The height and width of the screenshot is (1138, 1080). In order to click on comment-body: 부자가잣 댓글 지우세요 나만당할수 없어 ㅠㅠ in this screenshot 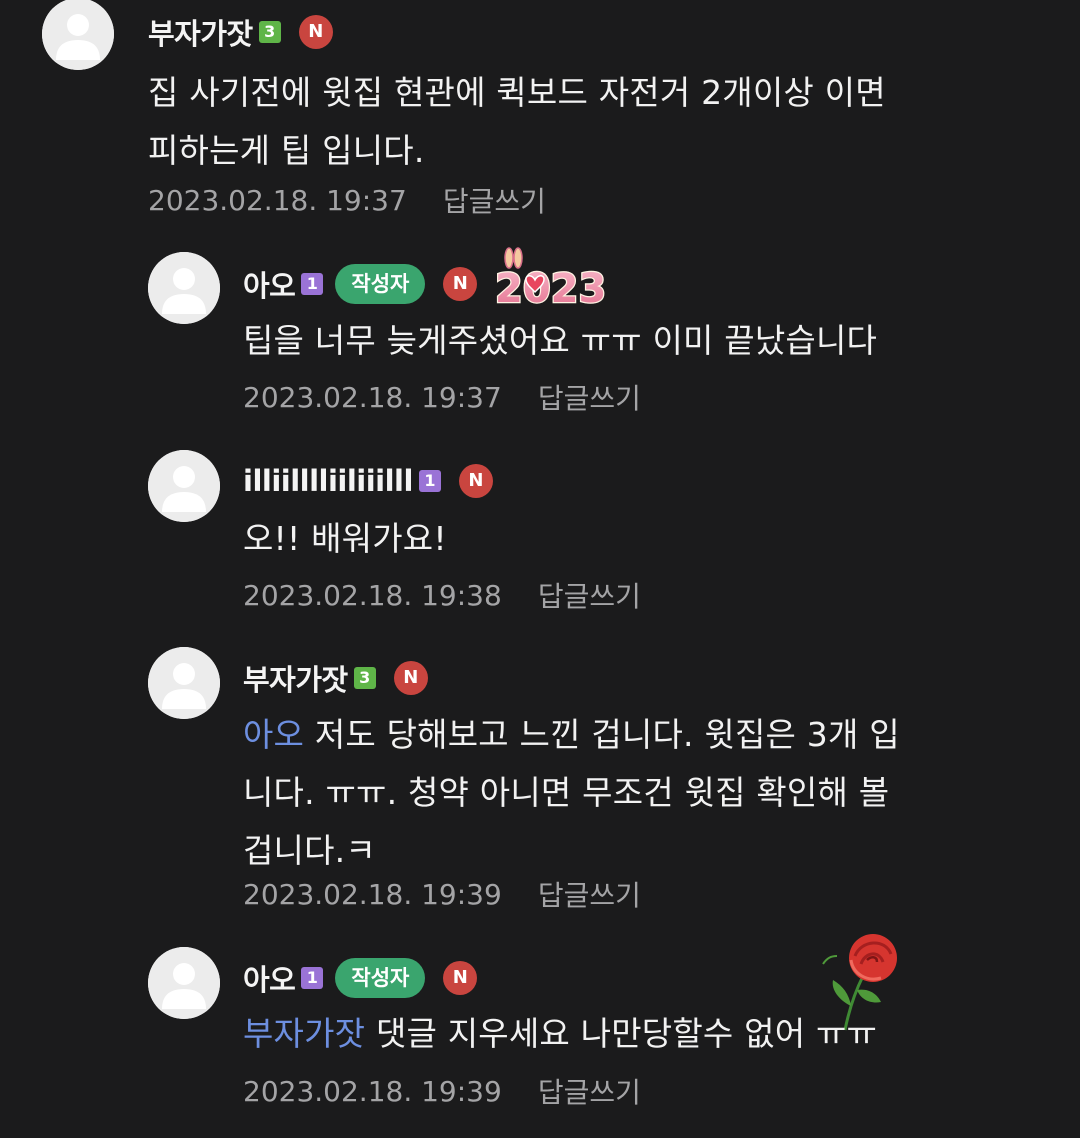, I will do `click(560, 1034)`.